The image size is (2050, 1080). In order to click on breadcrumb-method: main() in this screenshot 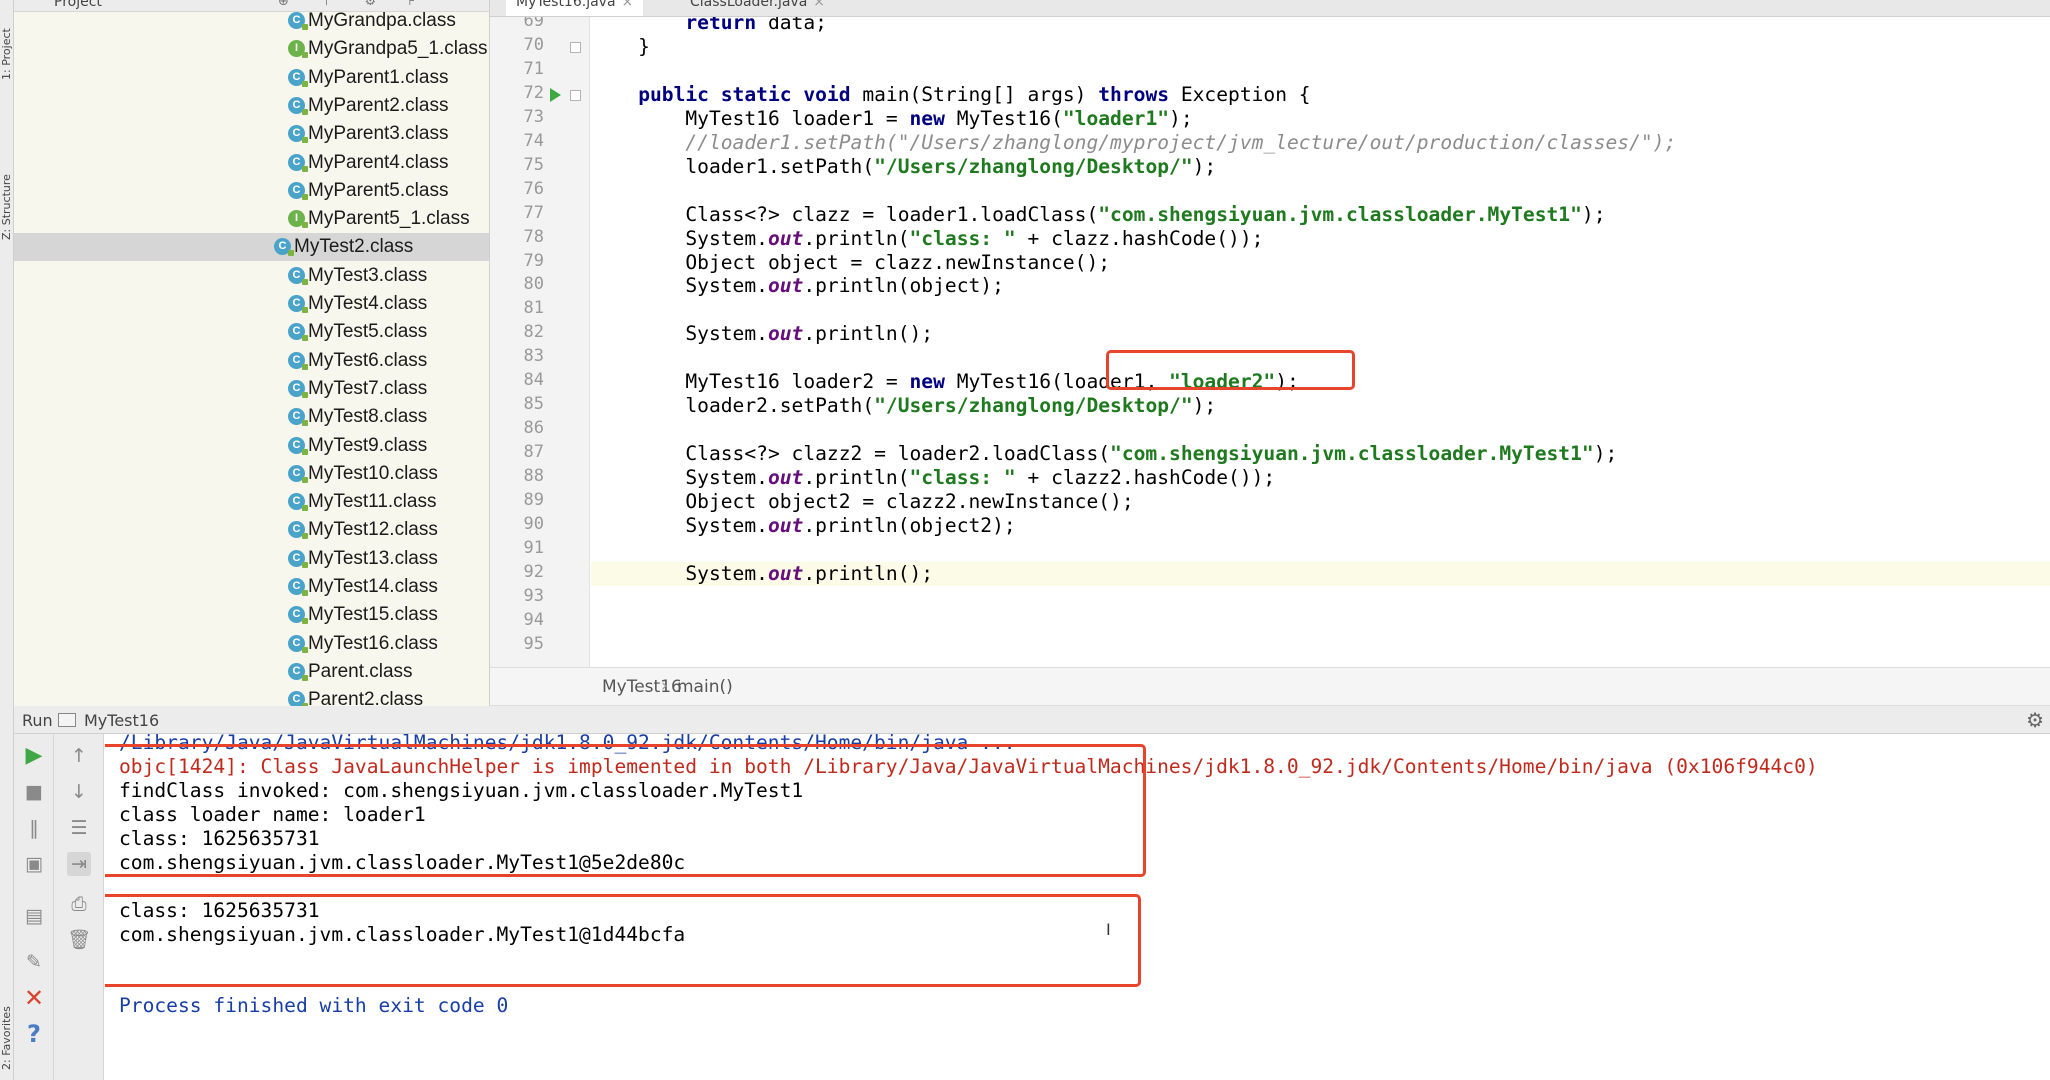, I will do `click(705, 687)`.